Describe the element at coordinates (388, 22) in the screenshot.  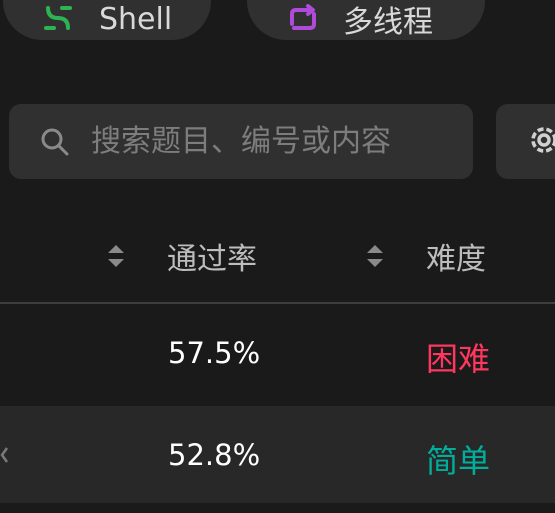
I see `tag-label: 多线程` at that location.